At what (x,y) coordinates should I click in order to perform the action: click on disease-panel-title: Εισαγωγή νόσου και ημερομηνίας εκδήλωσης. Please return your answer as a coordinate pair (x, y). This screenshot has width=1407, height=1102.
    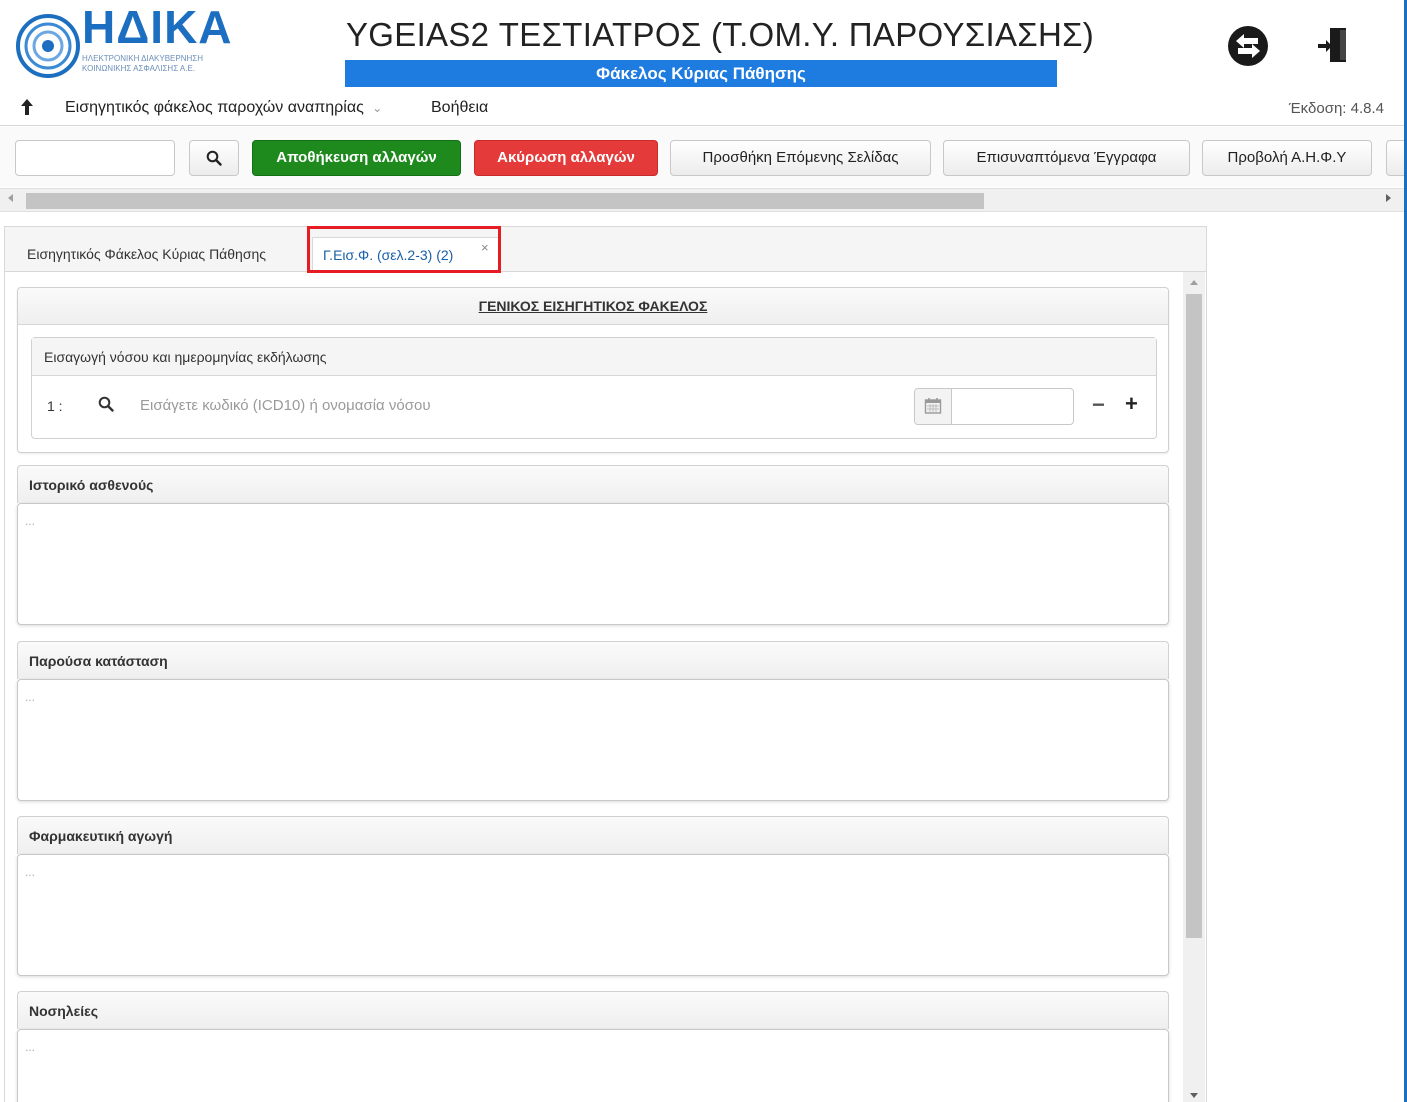
    Looking at the image, I should click on (594, 357).